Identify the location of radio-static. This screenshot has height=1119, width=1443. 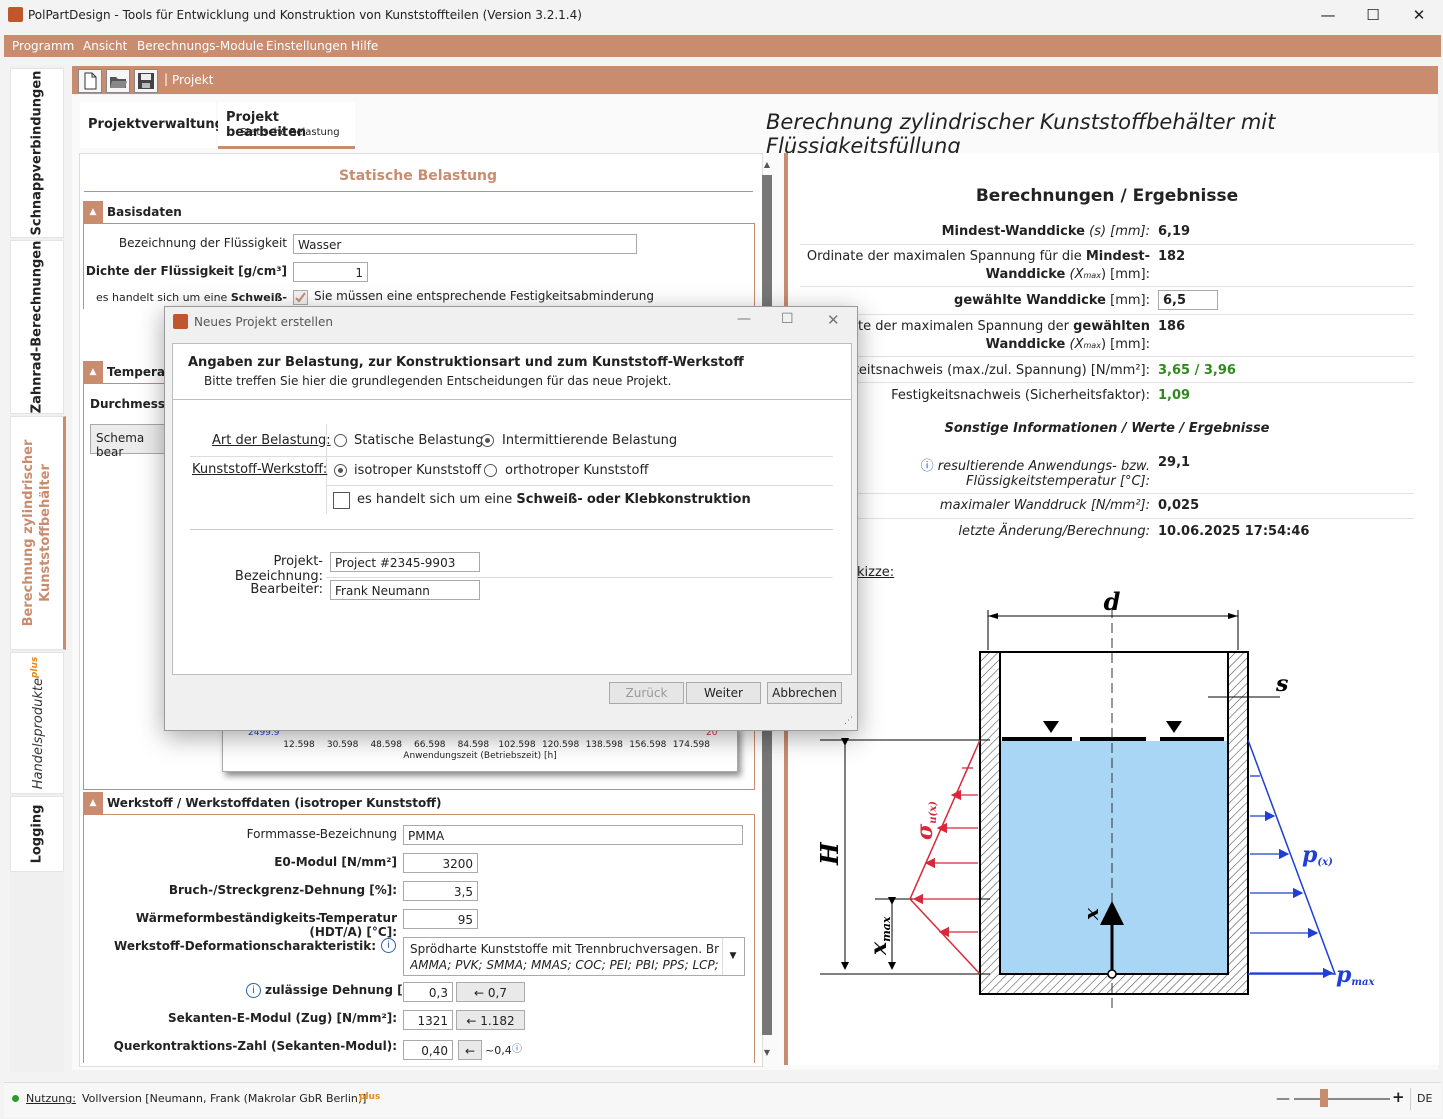
(340, 440).